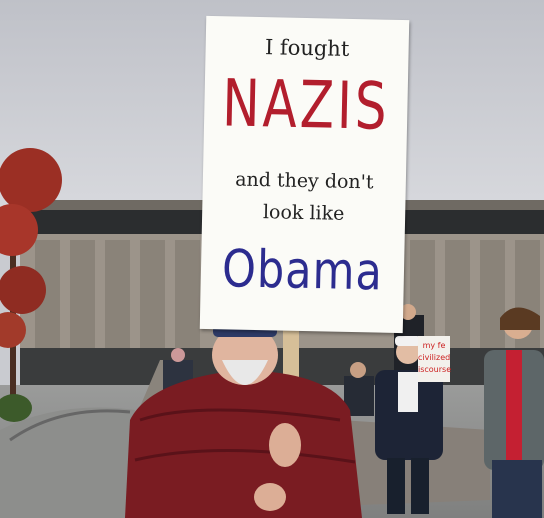 The image size is (544, 518). Describe the element at coordinates (304, 181) in the screenshot. I see `sign-line-and-they-dont: and they don't` at that location.